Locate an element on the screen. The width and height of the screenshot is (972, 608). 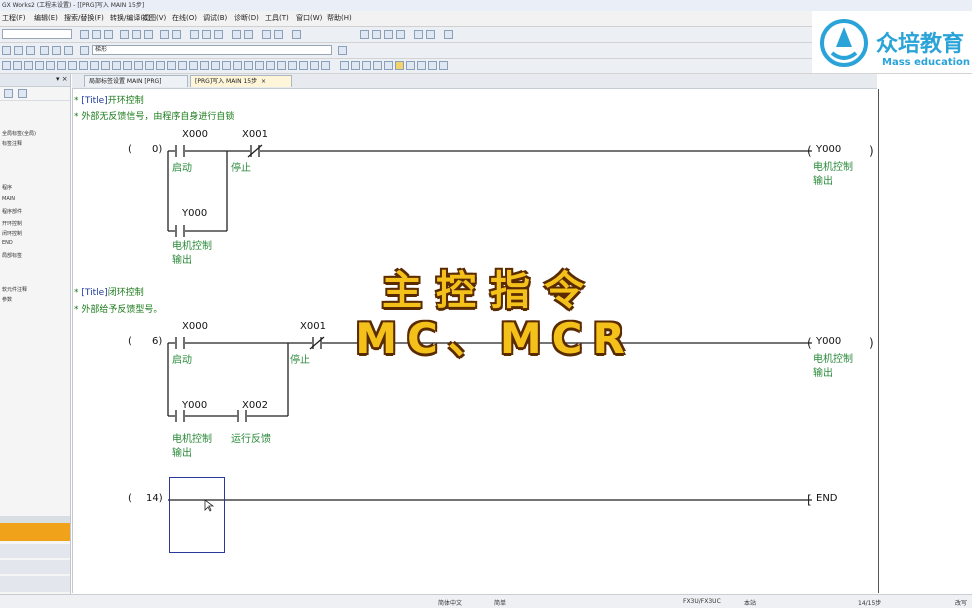
nav-item: END is located at coordinates (7, 243).